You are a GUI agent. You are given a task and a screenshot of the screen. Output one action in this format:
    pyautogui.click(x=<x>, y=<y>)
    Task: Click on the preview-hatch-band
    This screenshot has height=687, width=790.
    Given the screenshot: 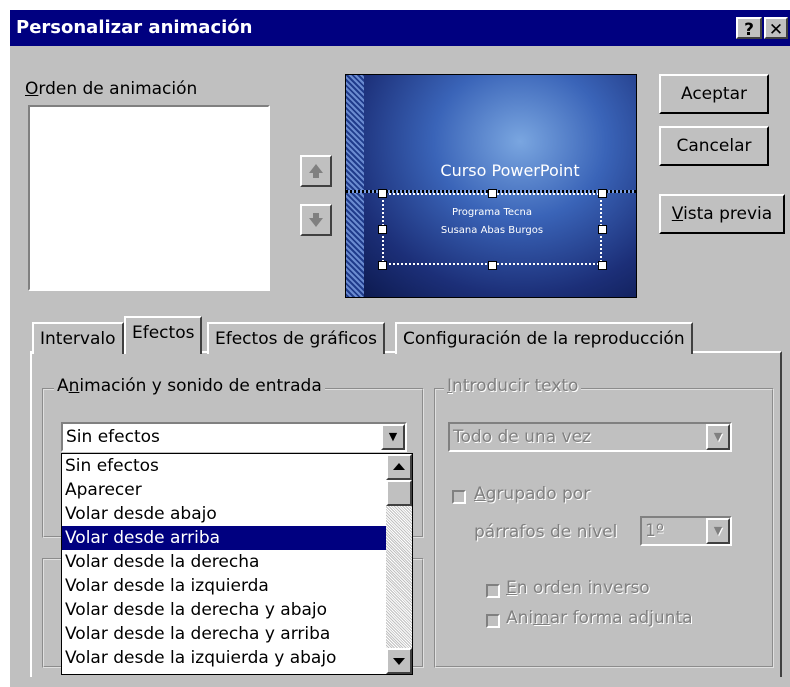 What is the action you would take?
    pyautogui.click(x=355, y=186)
    